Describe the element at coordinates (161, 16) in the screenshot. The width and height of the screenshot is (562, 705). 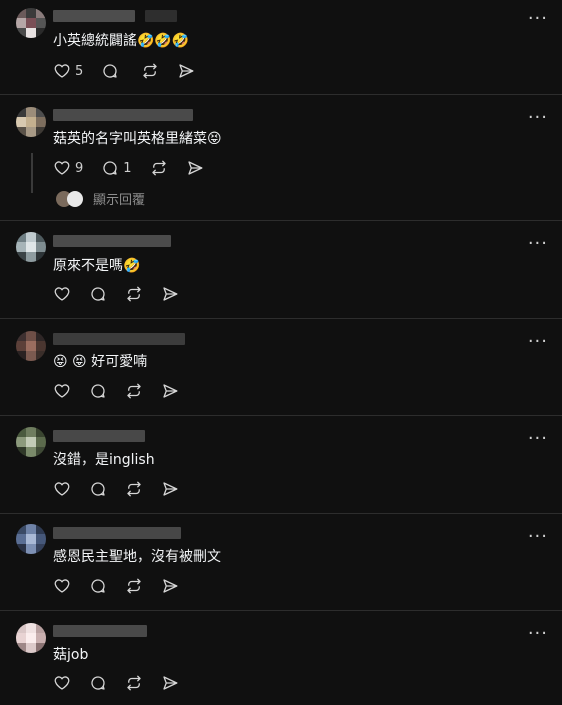
I see `timestamp-blurred` at that location.